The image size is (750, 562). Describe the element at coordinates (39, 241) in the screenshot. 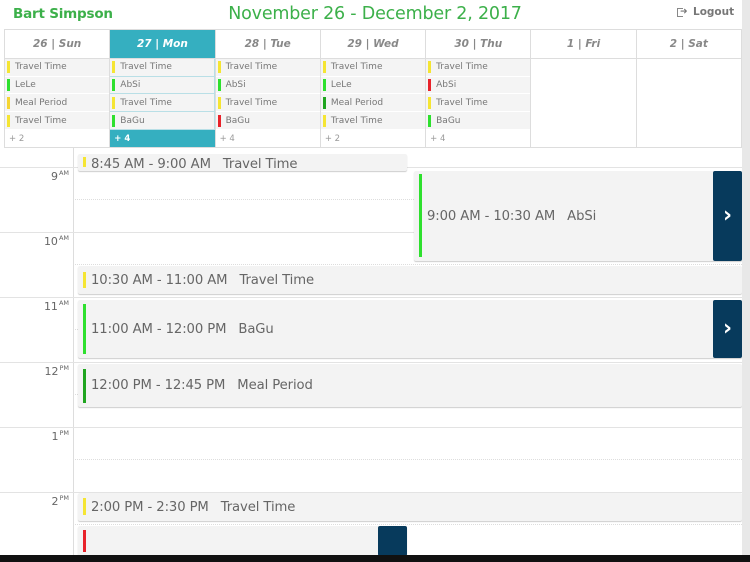

I see `hour-label: 10AM` at that location.